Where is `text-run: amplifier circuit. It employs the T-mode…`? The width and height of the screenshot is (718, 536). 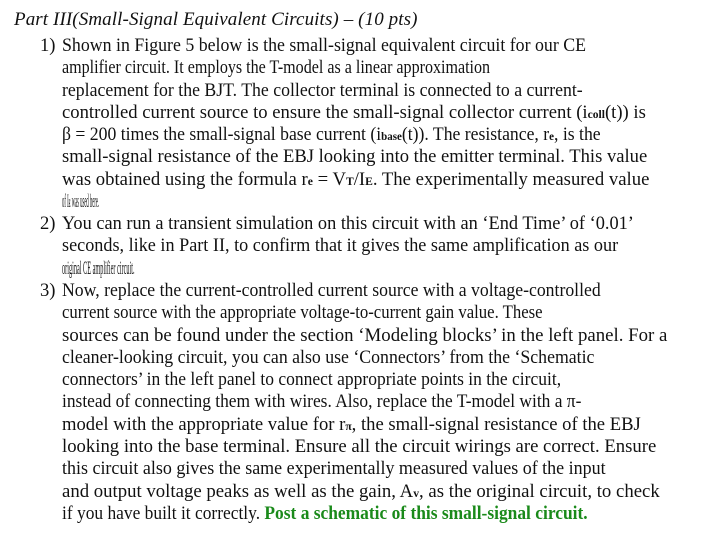 text-run: amplifier circuit. It employs the T-mode… is located at coordinates (276, 68).